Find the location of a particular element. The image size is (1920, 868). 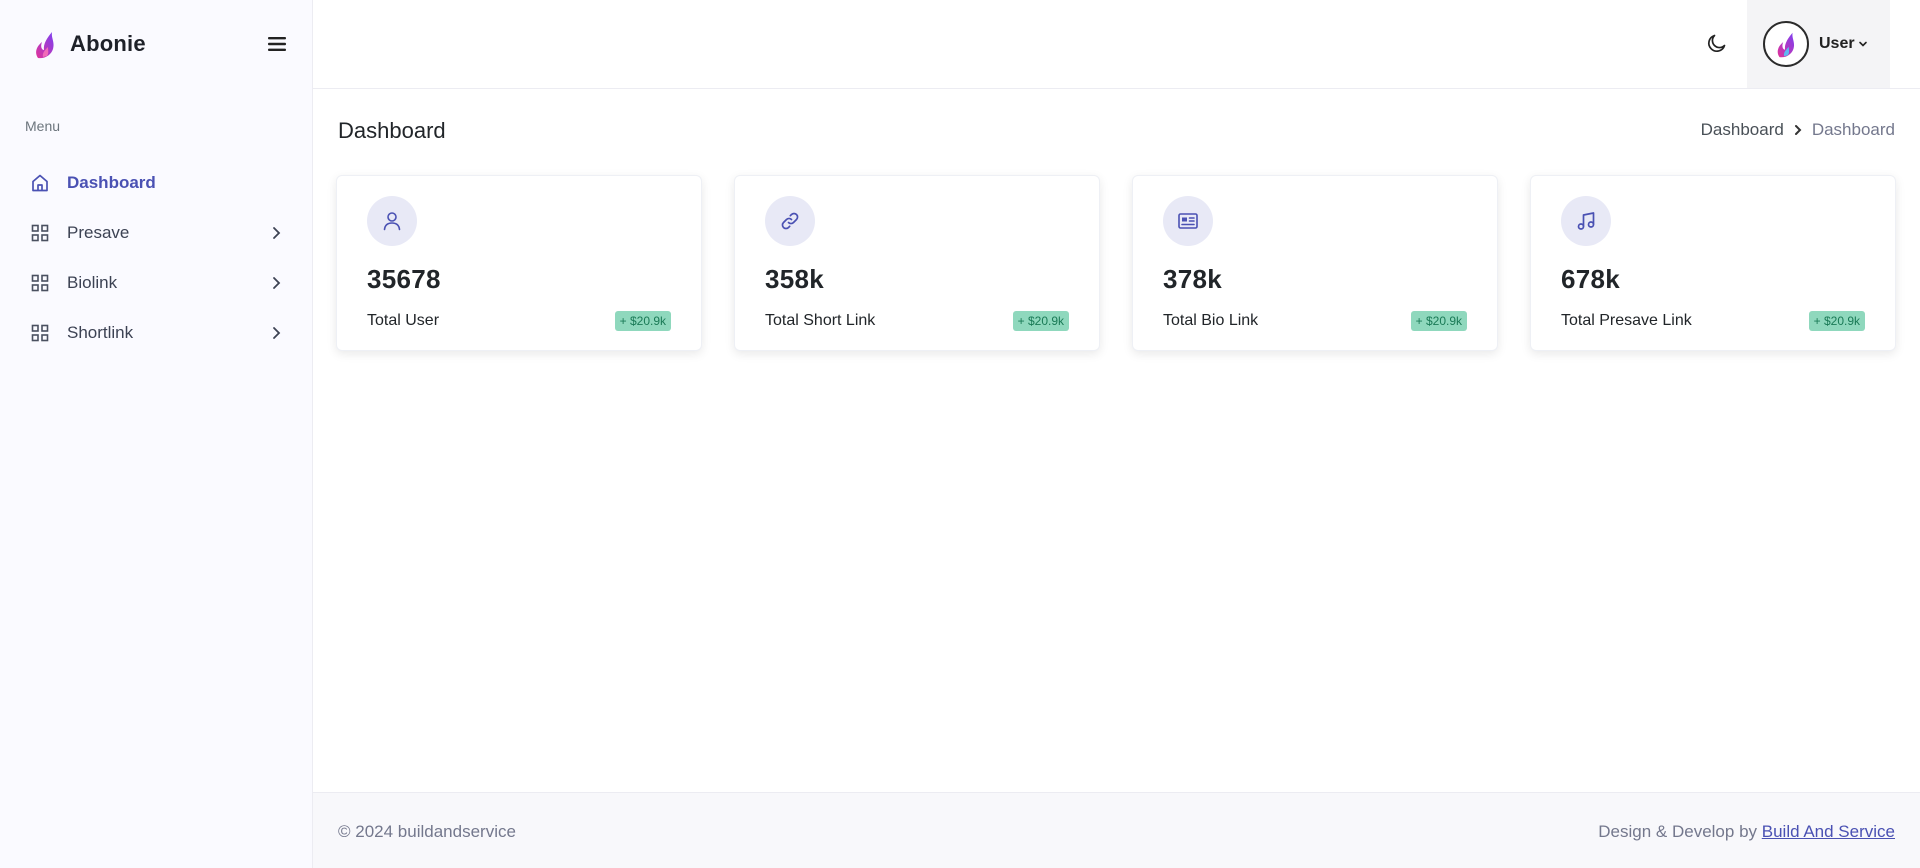

sidebar-menu: Dashboard Presave Biolink Shortlink is located at coordinates (156, 258).